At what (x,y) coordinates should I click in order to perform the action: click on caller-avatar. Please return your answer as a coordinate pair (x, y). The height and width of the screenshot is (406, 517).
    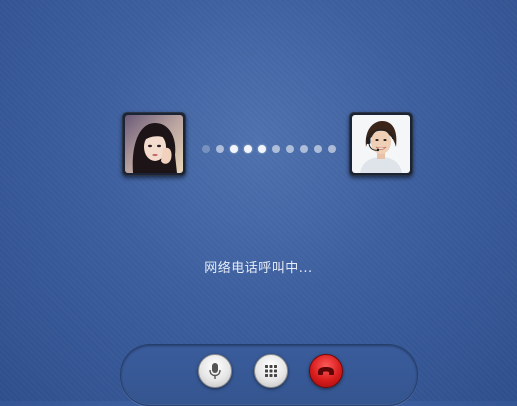
    Looking at the image, I should click on (154, 144).